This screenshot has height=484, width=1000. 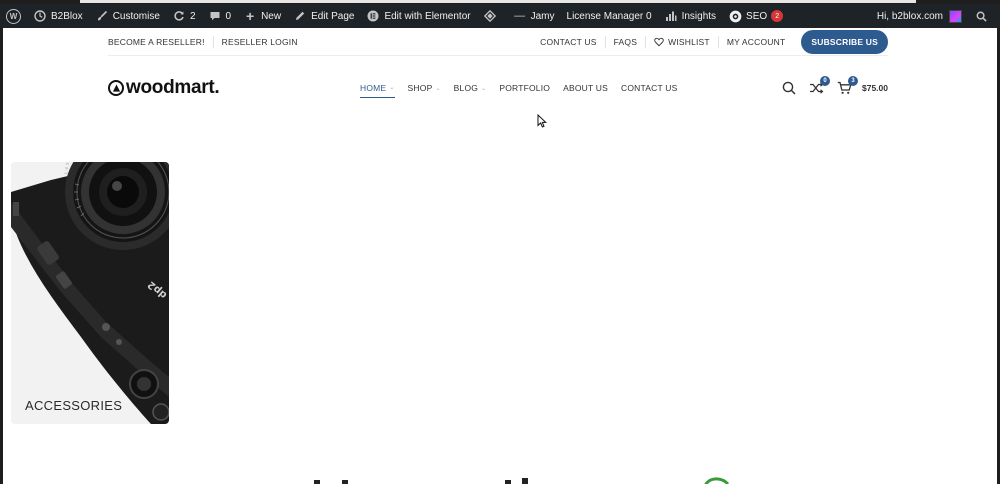 What do you see at coordinates (626, 41) in the screenshot?
I see `faqs-link: FAQS` at bounding box center [626, 41].